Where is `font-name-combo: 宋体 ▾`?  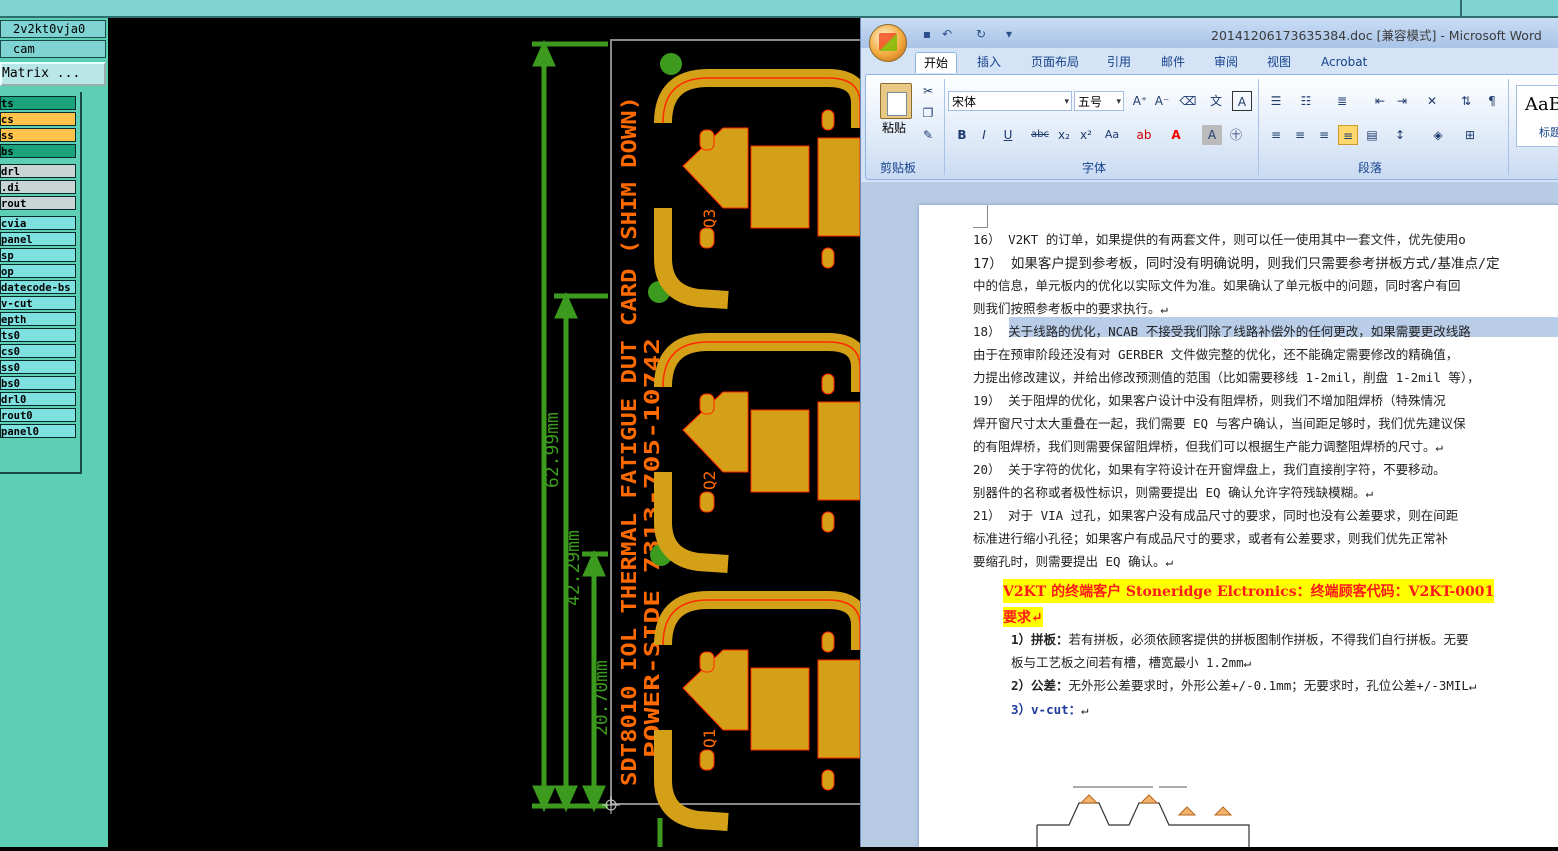 font-name-combo: 宋体 ▾ is located at coordinates (1010, 101).